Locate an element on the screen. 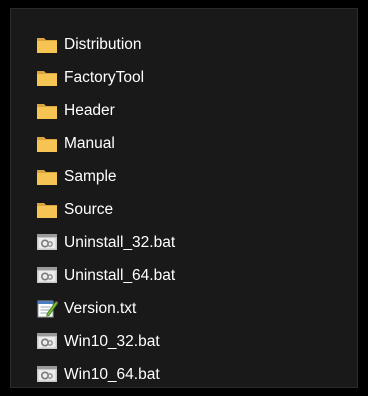  file-row-uninstall-32: Uninstall_32.bat is located at coordinates (184, 242).